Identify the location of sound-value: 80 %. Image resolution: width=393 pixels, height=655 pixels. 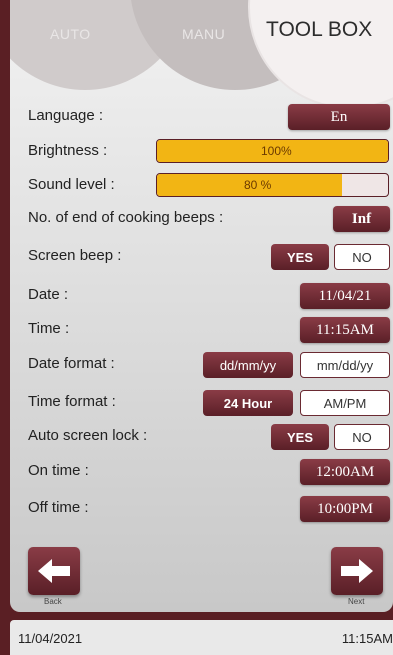
(258, 185).